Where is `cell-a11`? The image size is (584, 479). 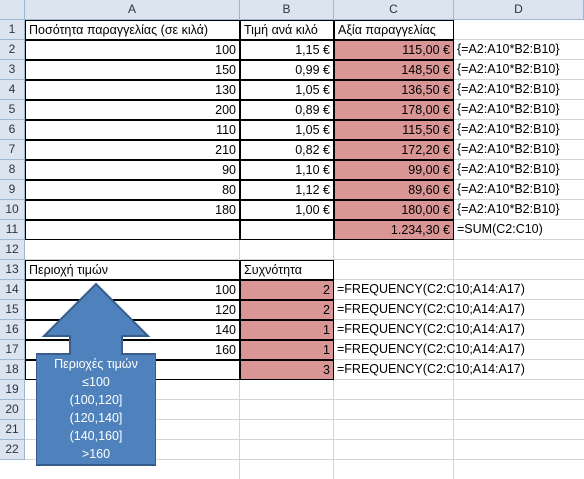
cell-a11 is located at coordinates (132, 230).